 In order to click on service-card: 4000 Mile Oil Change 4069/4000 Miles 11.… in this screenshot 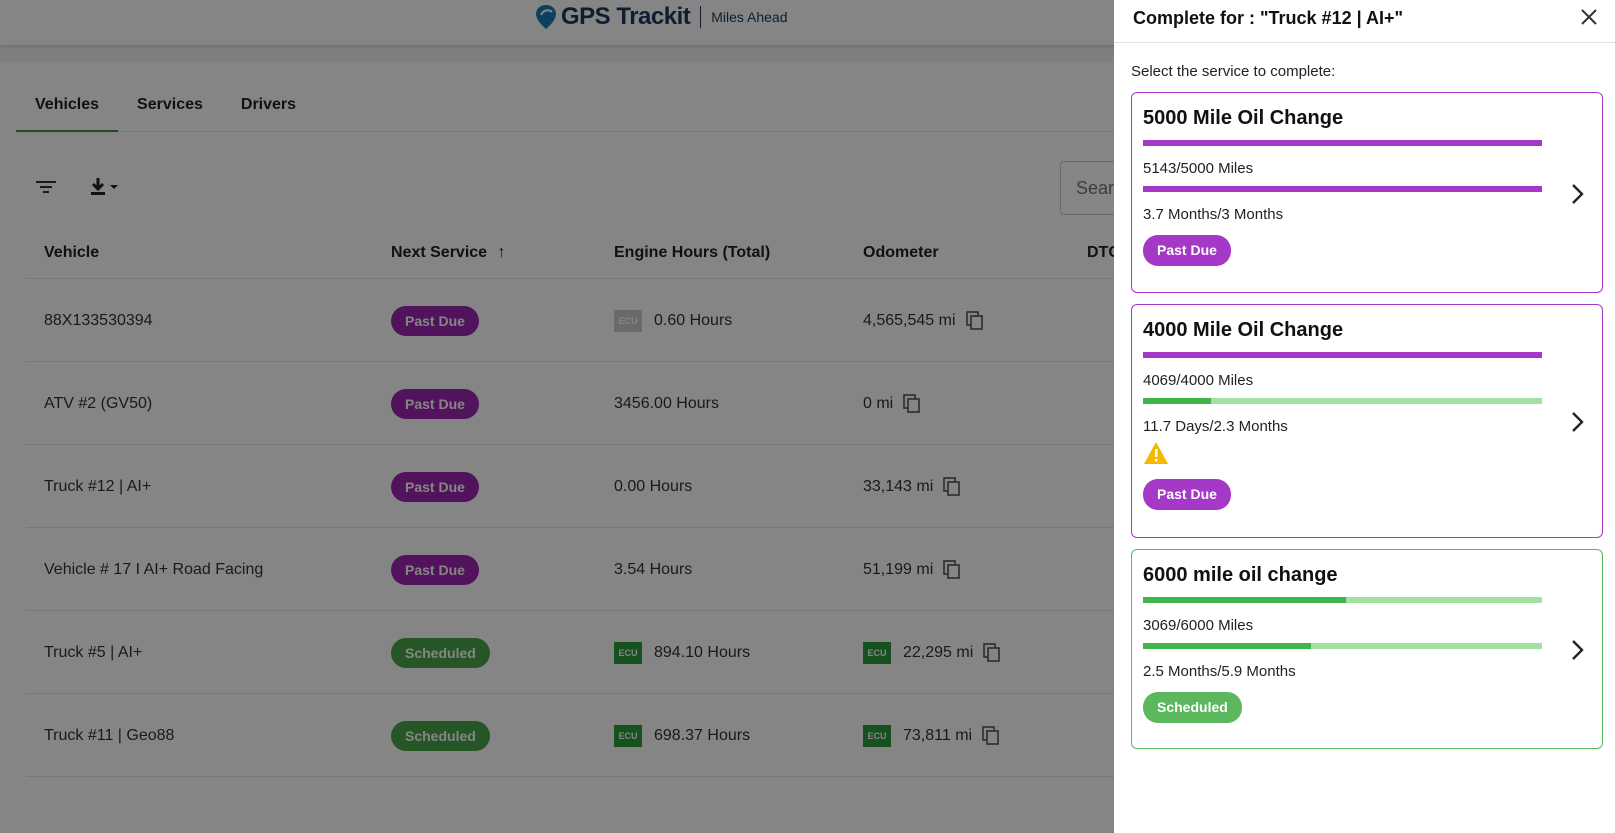, I will do `click(1367, 421)`.